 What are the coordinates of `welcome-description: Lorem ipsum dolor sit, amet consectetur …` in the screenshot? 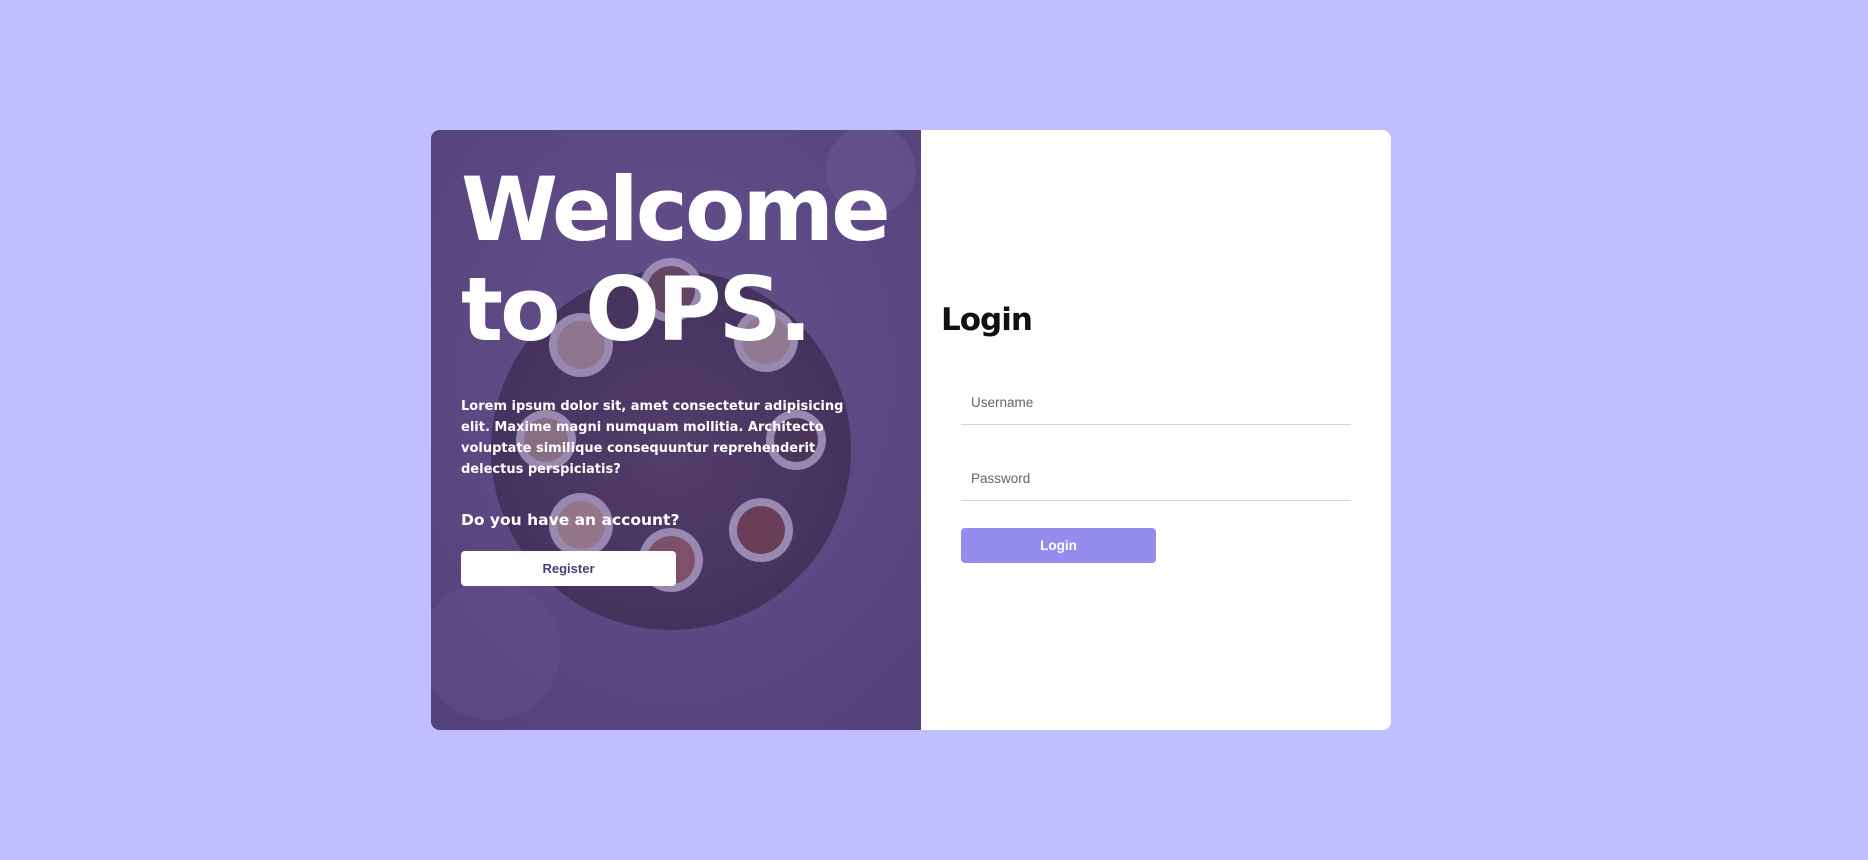 It's located at (652, 438).